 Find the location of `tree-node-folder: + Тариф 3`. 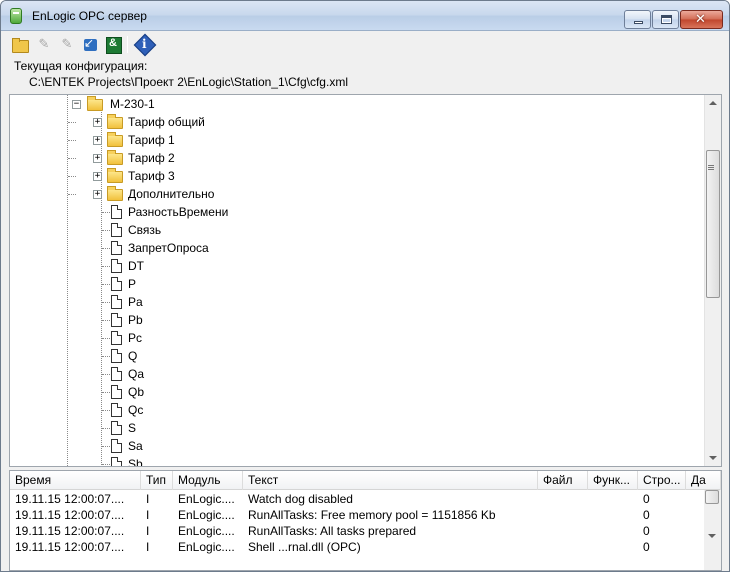

tree-node-folder: + Тариф 3 is located at coordinates (360, 176).